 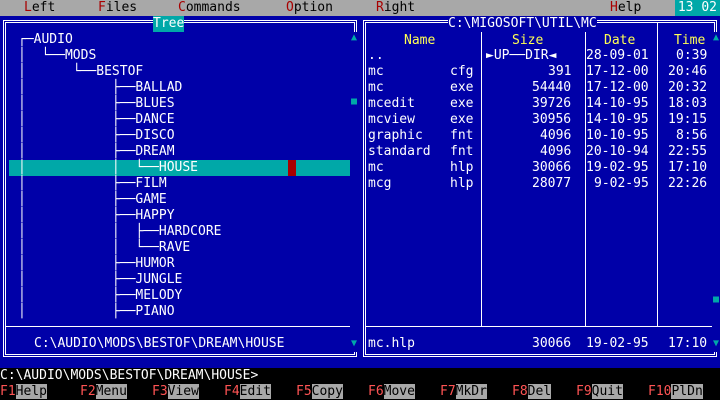 What do you see at coordinates (462, 71) in the screenshot?
I see `file-ext: cfg` at bounding box center [462, 71].